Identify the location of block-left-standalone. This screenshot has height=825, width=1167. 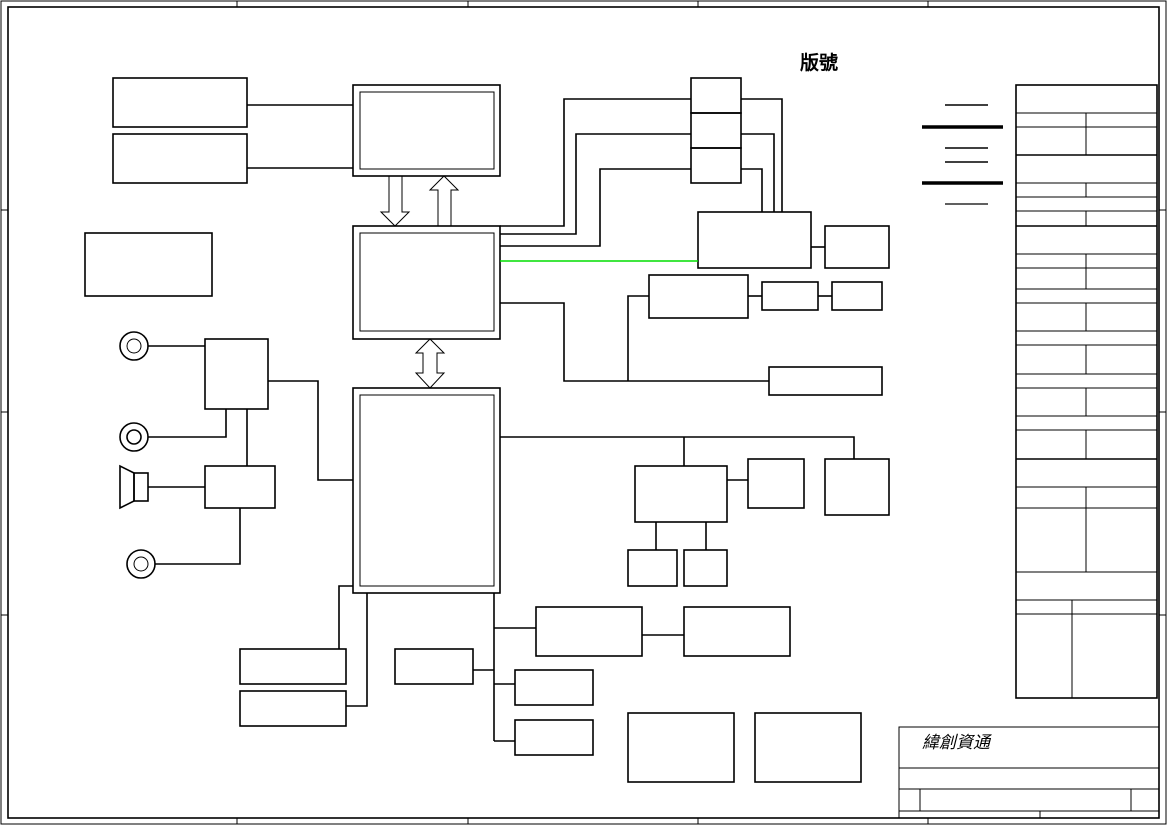
(148, 264).